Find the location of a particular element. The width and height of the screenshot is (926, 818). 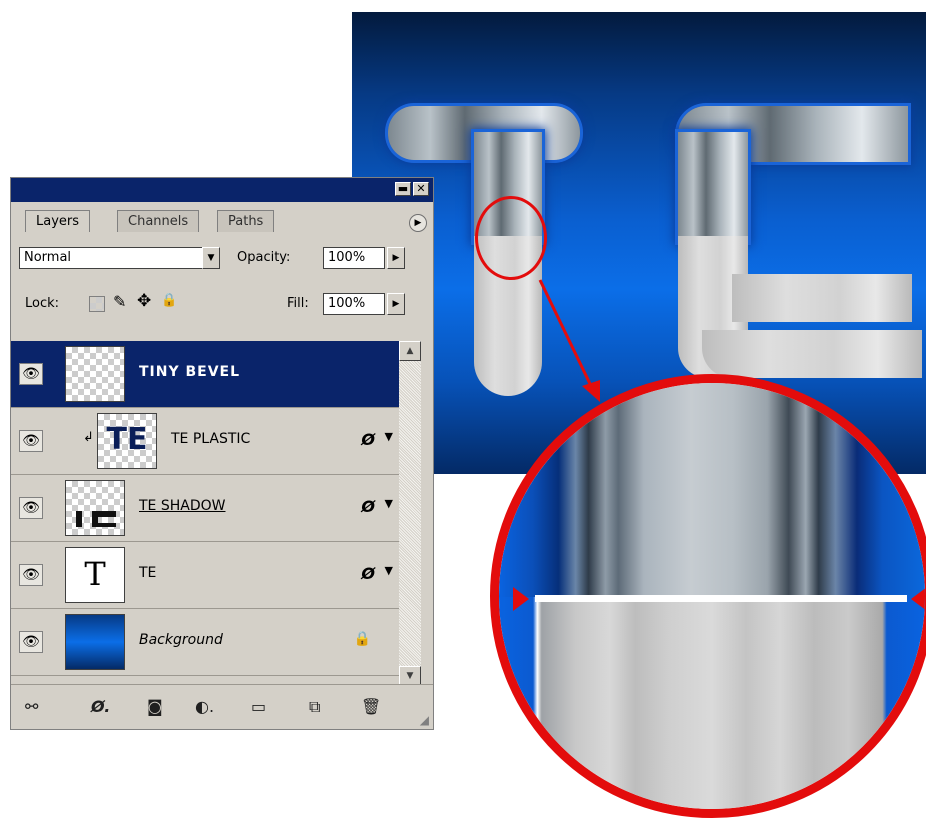

layer-row-background: 👁 Background 🔒 is located at coordinates (205, 642).